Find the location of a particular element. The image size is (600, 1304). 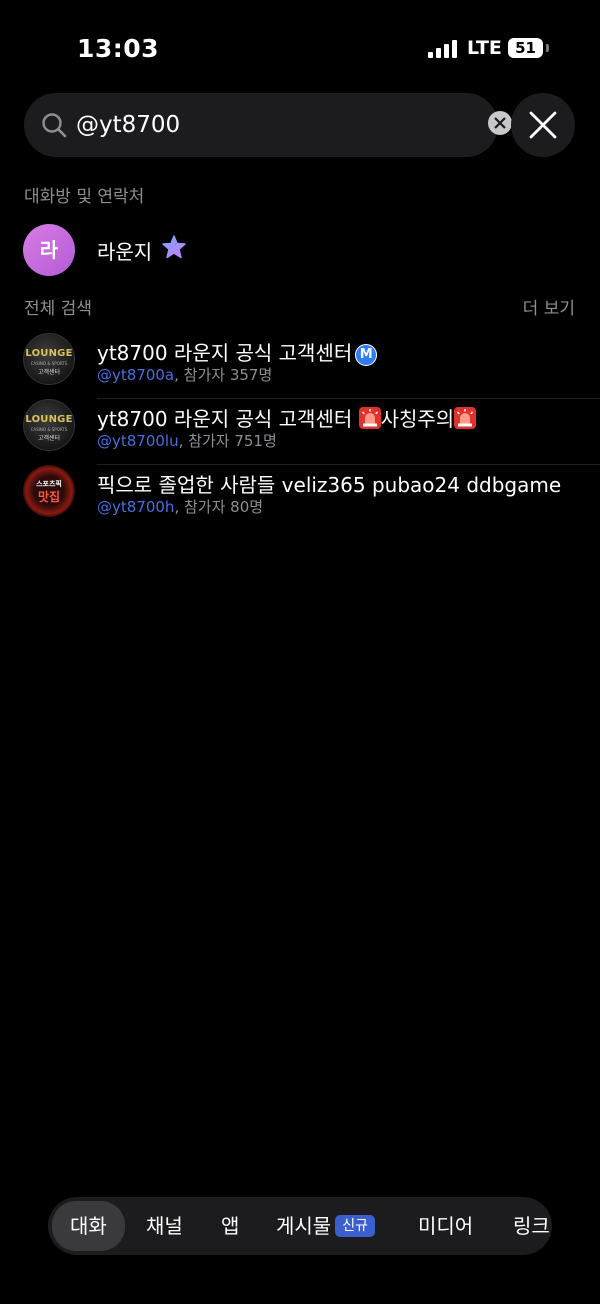

result-handle: @yt8700a is located at coordinates (136, 375).